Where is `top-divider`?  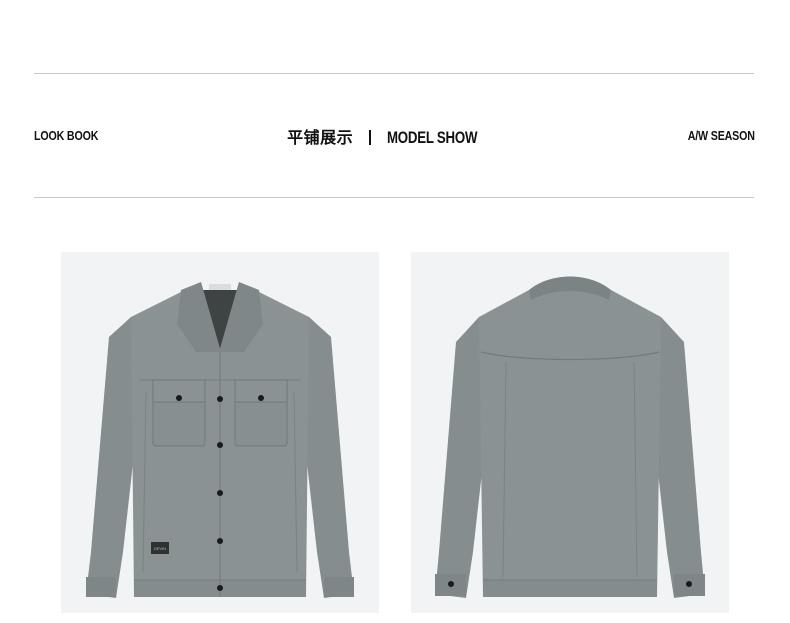
top-divider is located at coordinates (394, 73).